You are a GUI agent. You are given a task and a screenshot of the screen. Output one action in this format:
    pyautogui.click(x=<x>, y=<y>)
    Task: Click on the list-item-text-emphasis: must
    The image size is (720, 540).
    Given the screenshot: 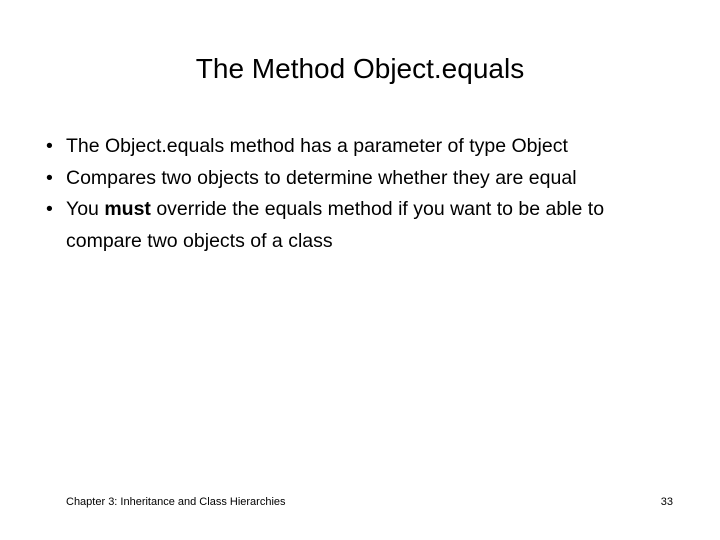 What is the action you would take?
    pyautogui.click(x=127, y=209)
    